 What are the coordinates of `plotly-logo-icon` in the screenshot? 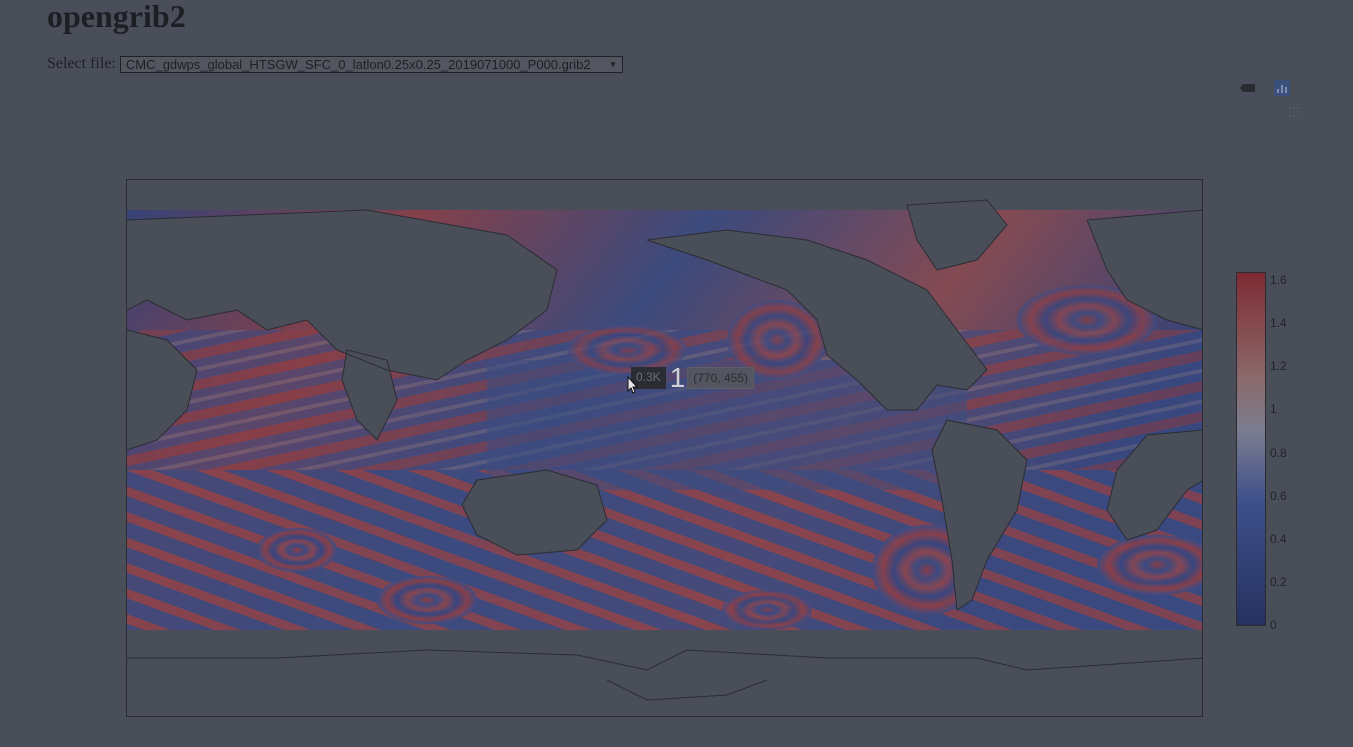 It's located at (1282, 88).